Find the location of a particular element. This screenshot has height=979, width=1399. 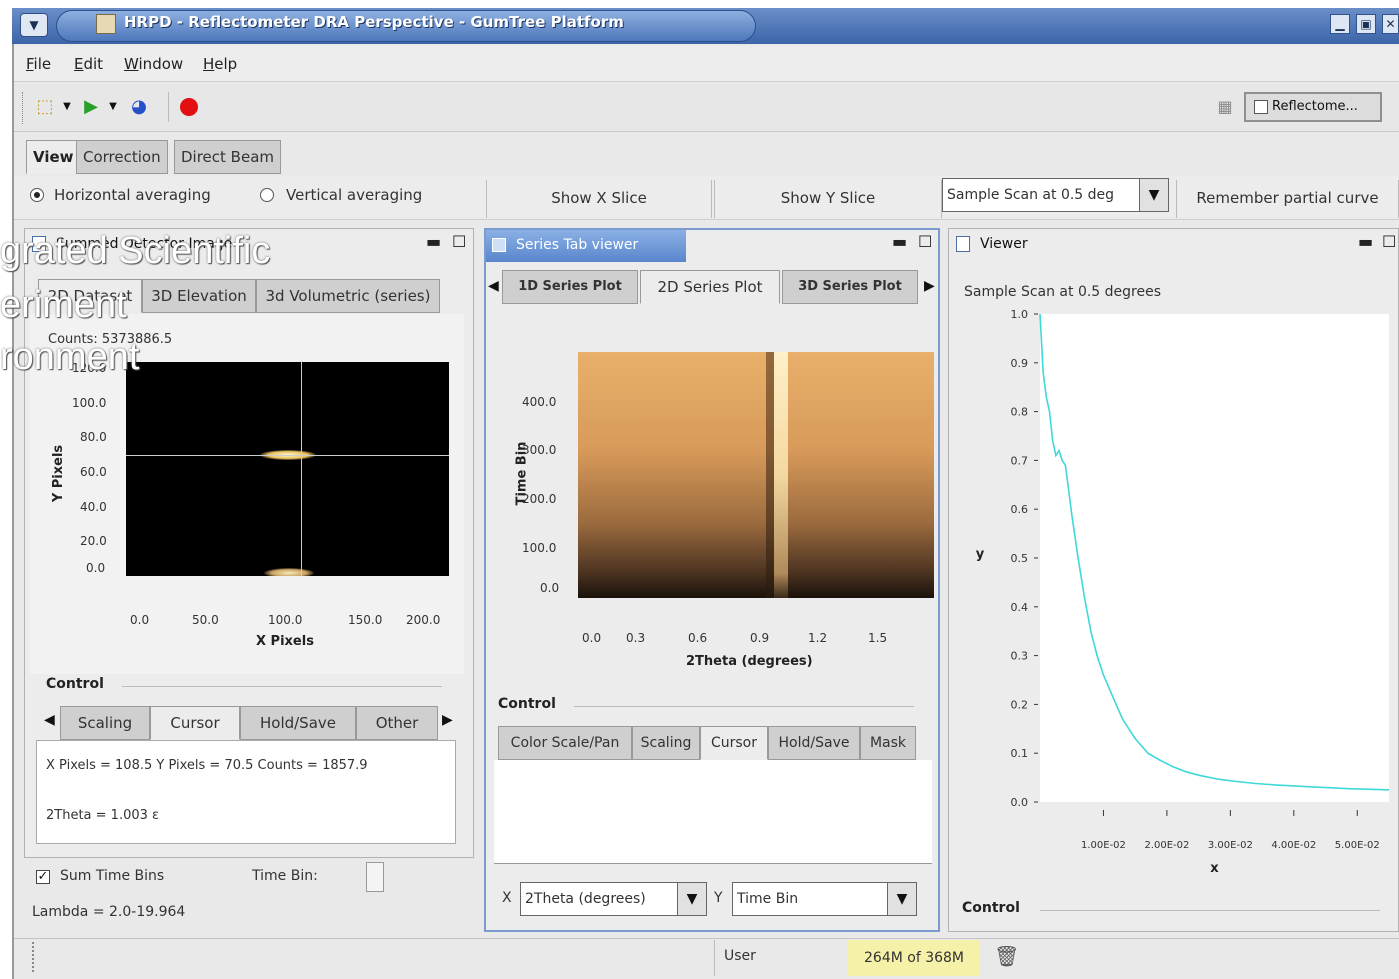

status-bar is located at coordinates (706, 958).